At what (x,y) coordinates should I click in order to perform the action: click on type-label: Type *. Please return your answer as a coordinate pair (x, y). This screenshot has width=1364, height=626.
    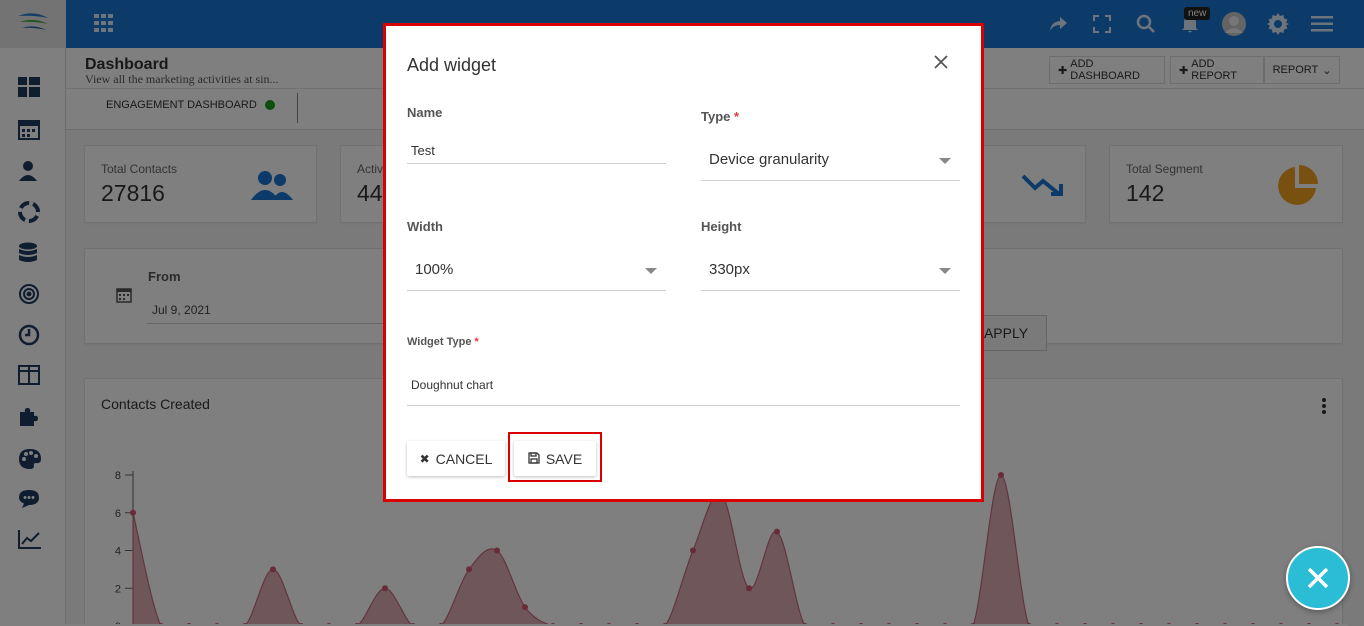
    Looking at the image, I should click on (720, 116).